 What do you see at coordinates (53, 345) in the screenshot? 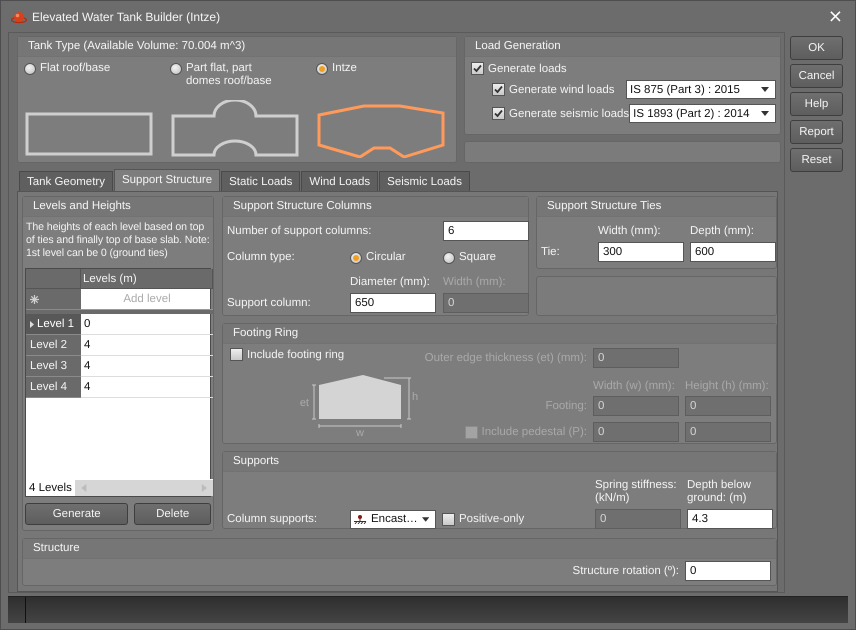
I see `row-header: Level 2` at bounding box center [53, 345].